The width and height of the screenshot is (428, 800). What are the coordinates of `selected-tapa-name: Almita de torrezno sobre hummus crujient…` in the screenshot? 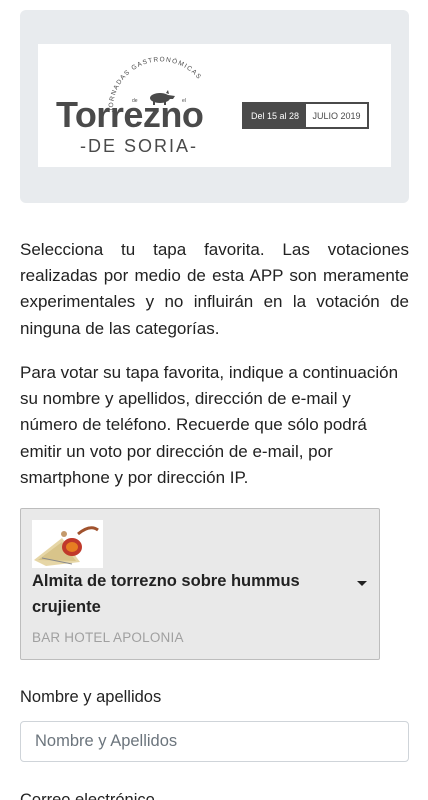 It's located at (166, 594).